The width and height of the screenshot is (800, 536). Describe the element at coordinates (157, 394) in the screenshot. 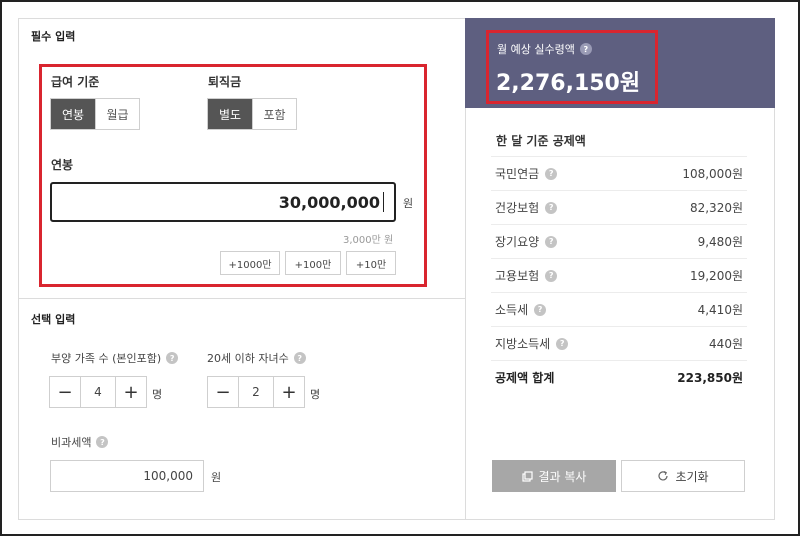

I see `dependents-unit: 명` at that location.